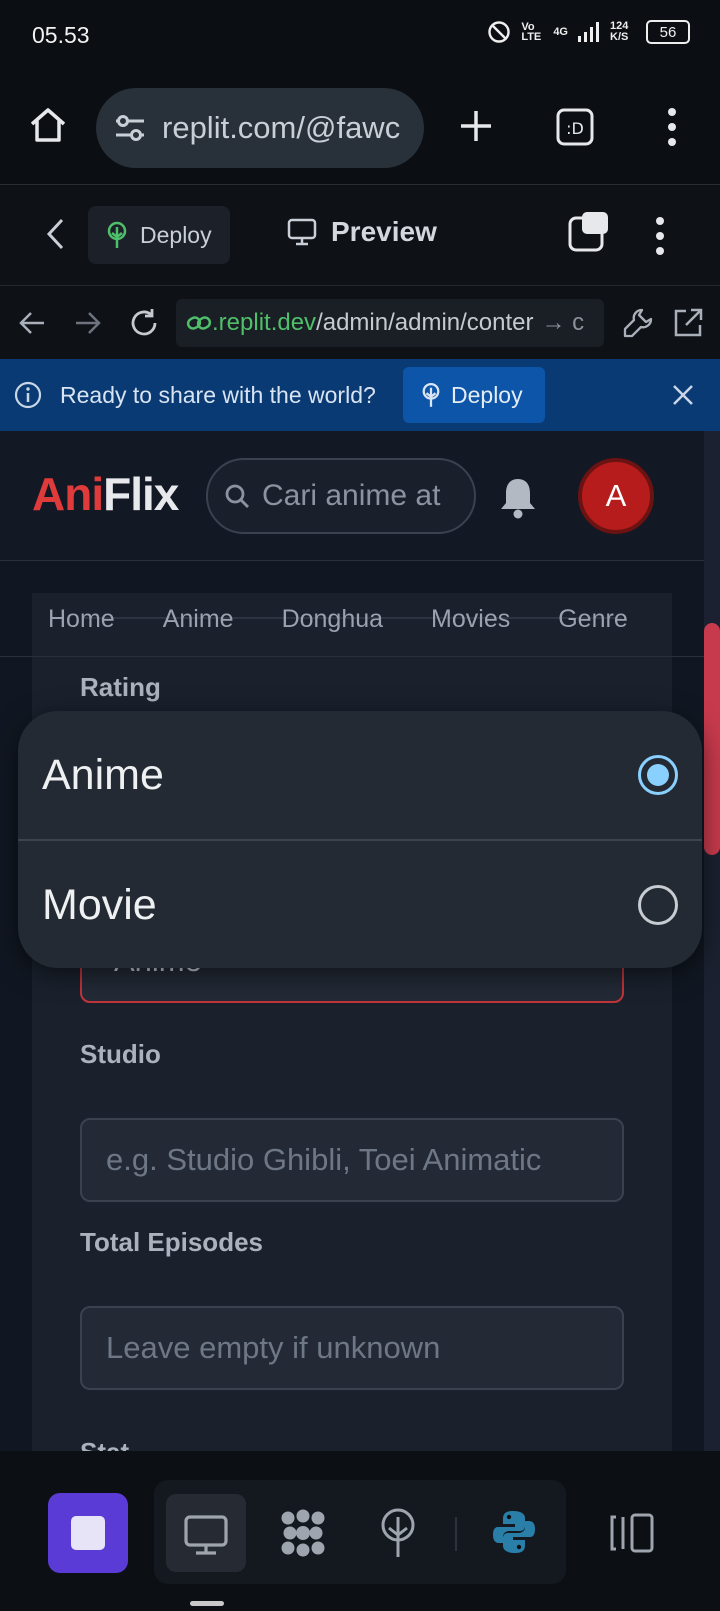  Describe the element at coordinates (81, 619) in the screenshot. I see `nav-home: Home` at that location.